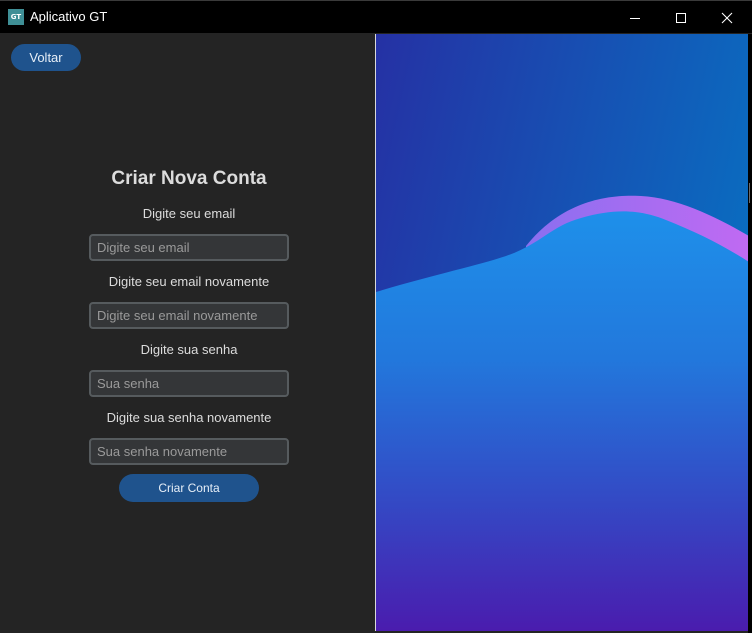 Image resolution: width=752 pixels, height=633 pixels. What do you see at coordinates (189, 315) in the screenshot?
I see `email-confirm-field` at bounding box center [189, 315].